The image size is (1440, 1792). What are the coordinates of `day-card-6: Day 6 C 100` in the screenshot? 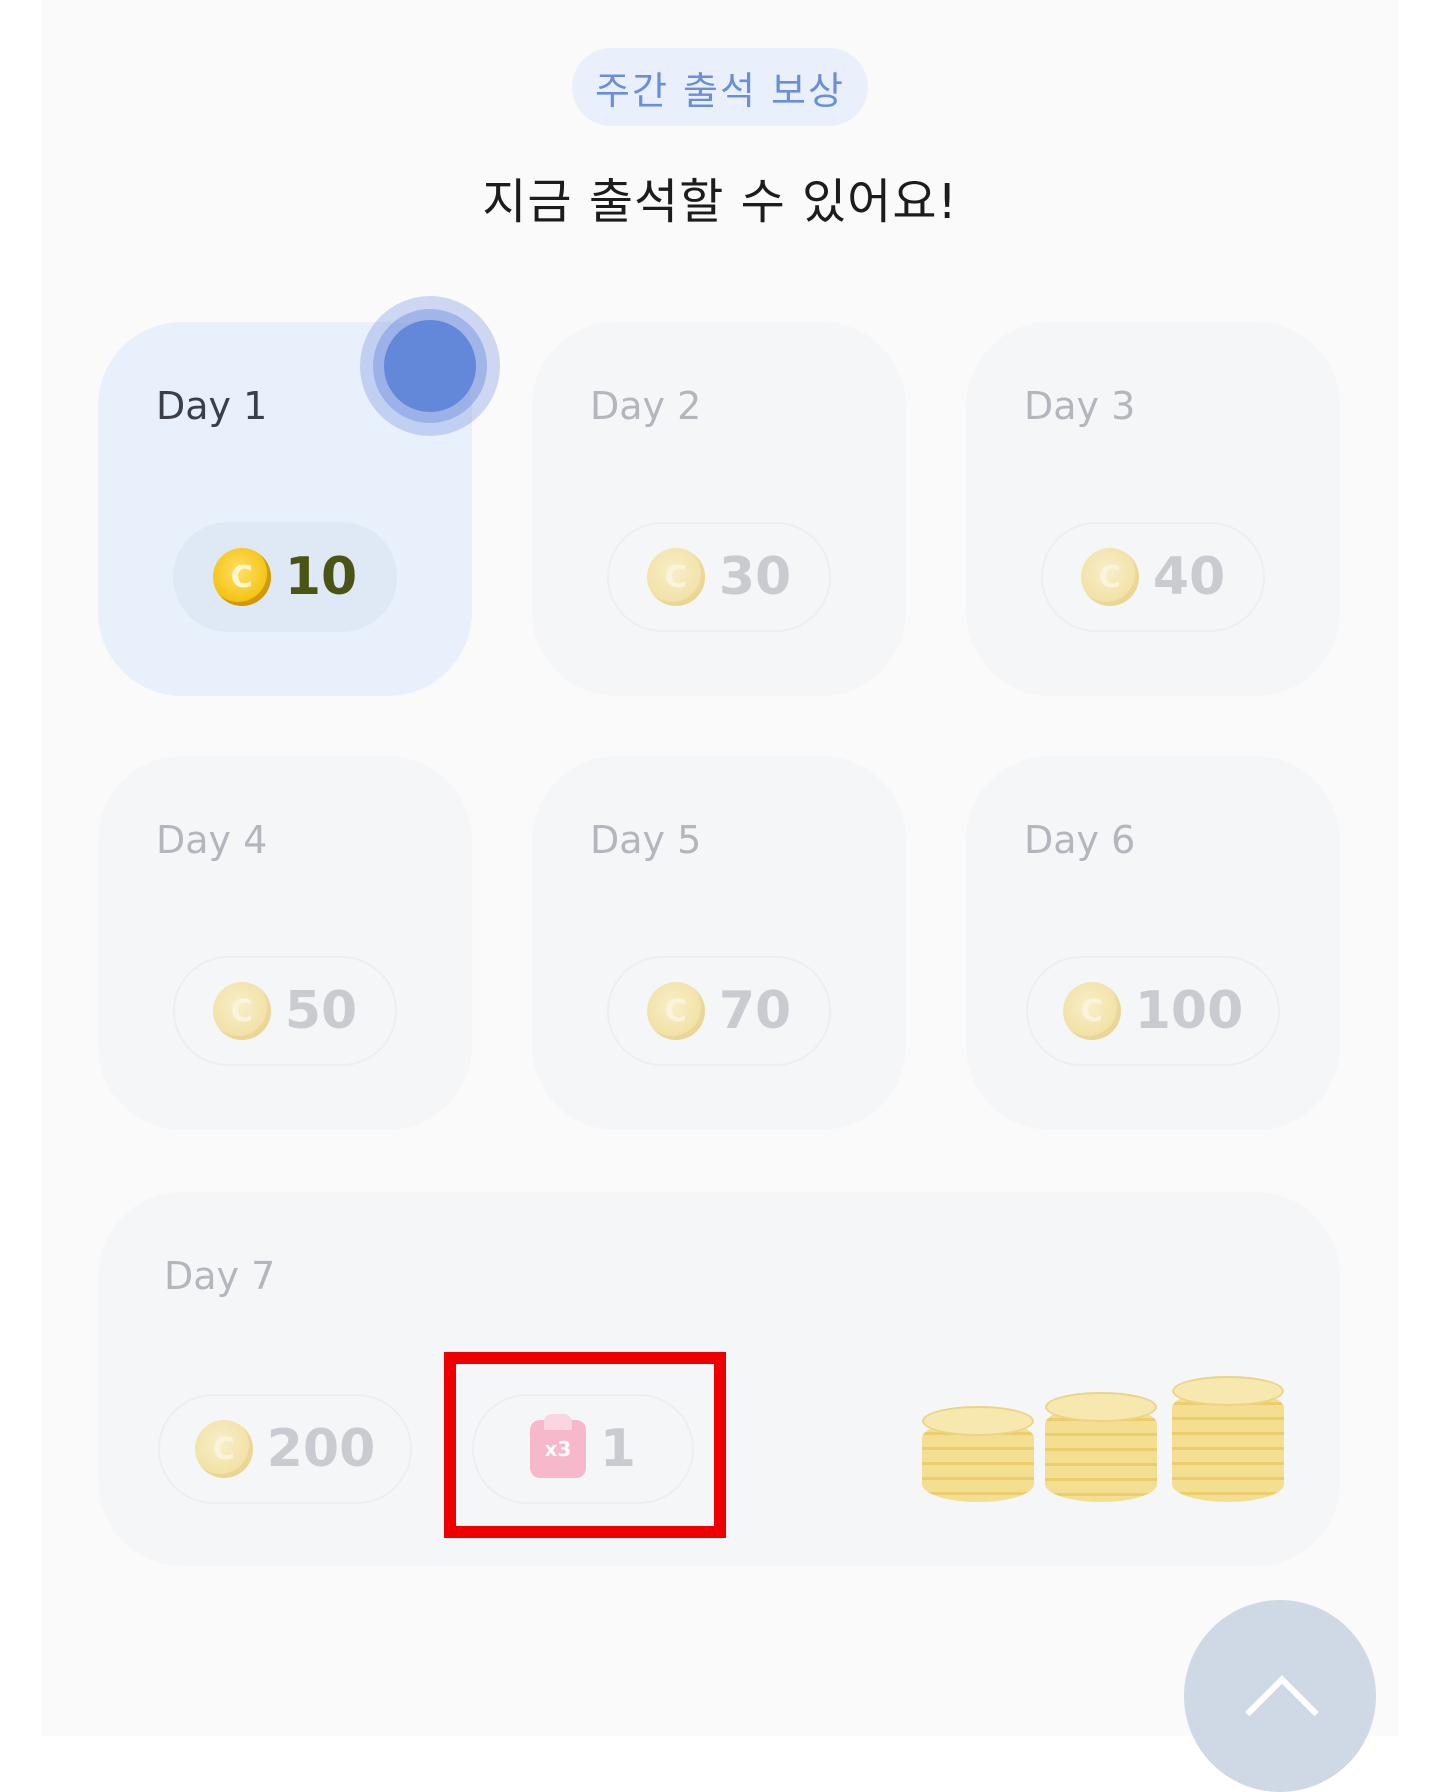 It's located at (1153, 943).